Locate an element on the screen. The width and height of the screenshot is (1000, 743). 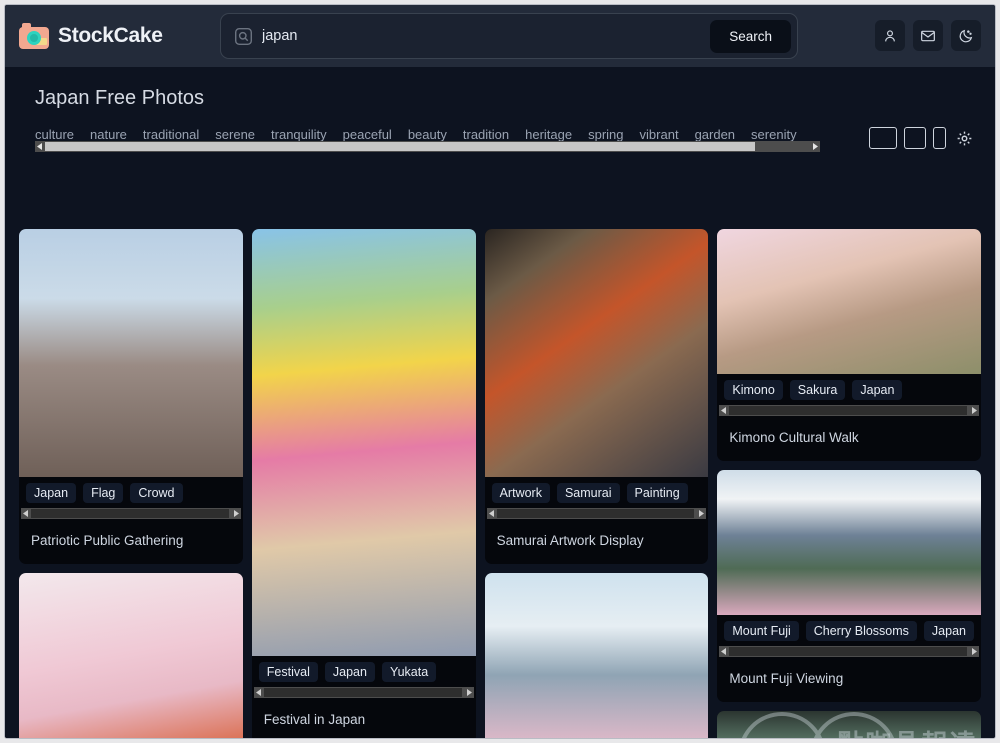
card-tag-list: Kimono Sakura Japan is located at coordinates (849, 389).